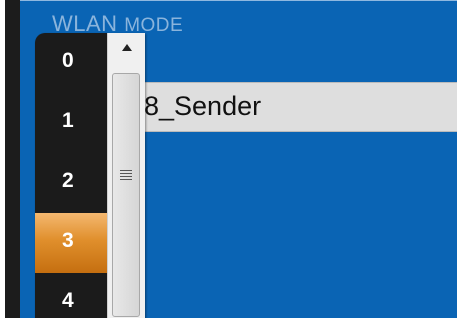 This screenshot has width=457, height=324. I want to click on dropdown-scrollbar, so click(126, 178).